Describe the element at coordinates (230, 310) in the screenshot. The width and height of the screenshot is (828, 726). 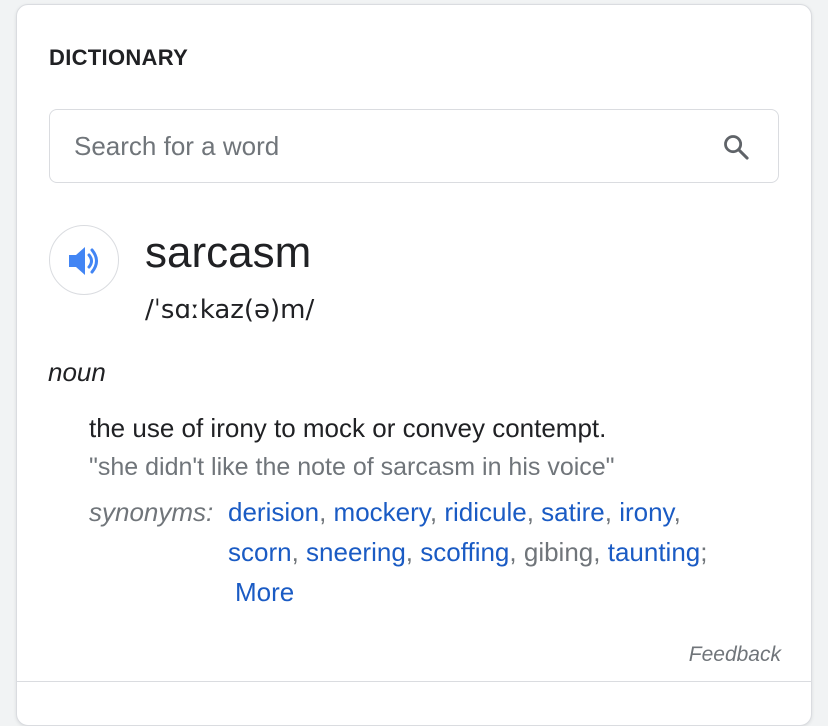
I see `phonetic-spelling: /ˈsɑːkaz(ə)m/` at that location.